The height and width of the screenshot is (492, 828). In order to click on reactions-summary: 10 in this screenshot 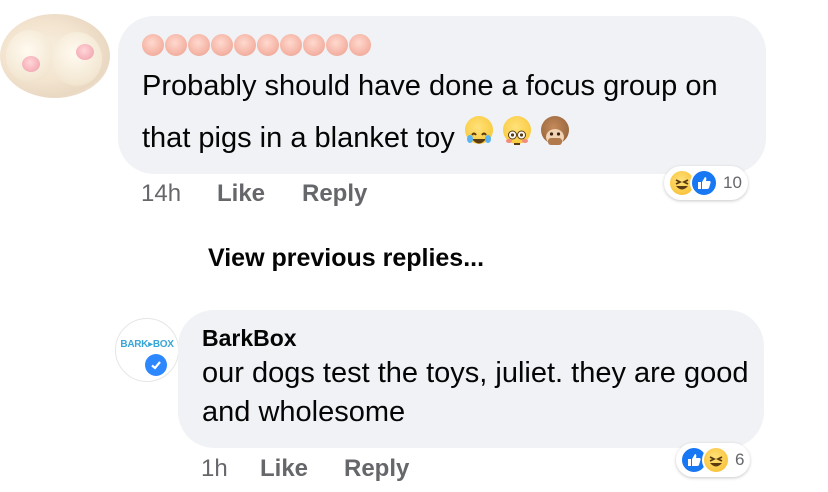, I will do `click(706, 183)`.